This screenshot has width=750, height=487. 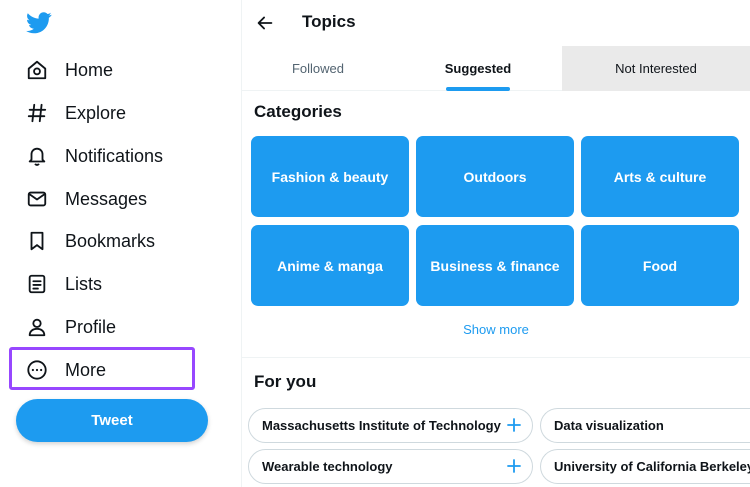 I want to click on nav-item-notifications: Notifications, so click(x=92, y=156).